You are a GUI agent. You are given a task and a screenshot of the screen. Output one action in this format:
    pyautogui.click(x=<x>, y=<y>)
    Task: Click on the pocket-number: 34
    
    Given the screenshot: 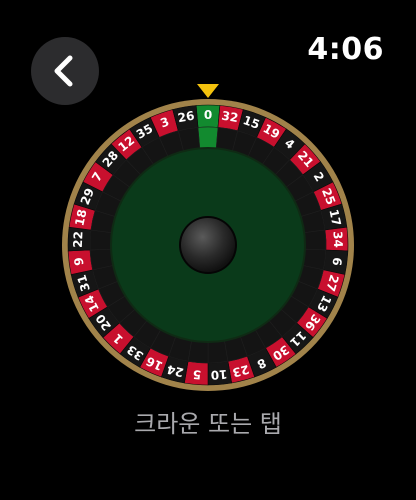 What is the action you would take?
    pyautogui.click(x=338, y=239)
    